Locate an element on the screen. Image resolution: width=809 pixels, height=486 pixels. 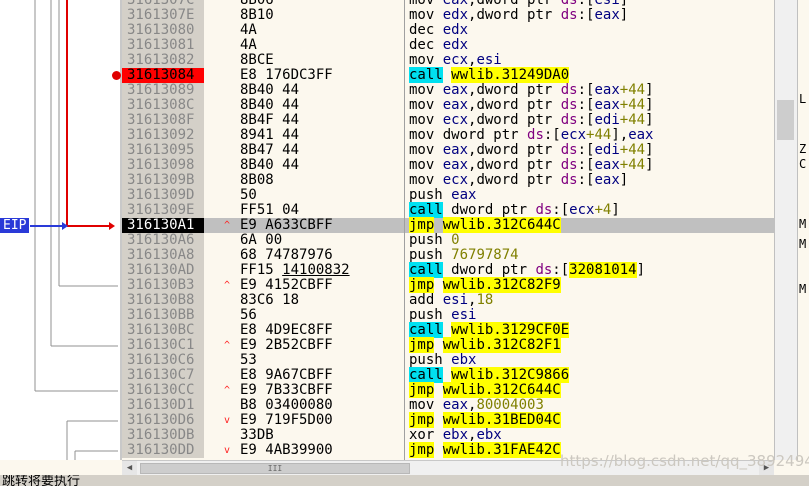
address-cell: 3161309D is located at coordinates (163, 195).